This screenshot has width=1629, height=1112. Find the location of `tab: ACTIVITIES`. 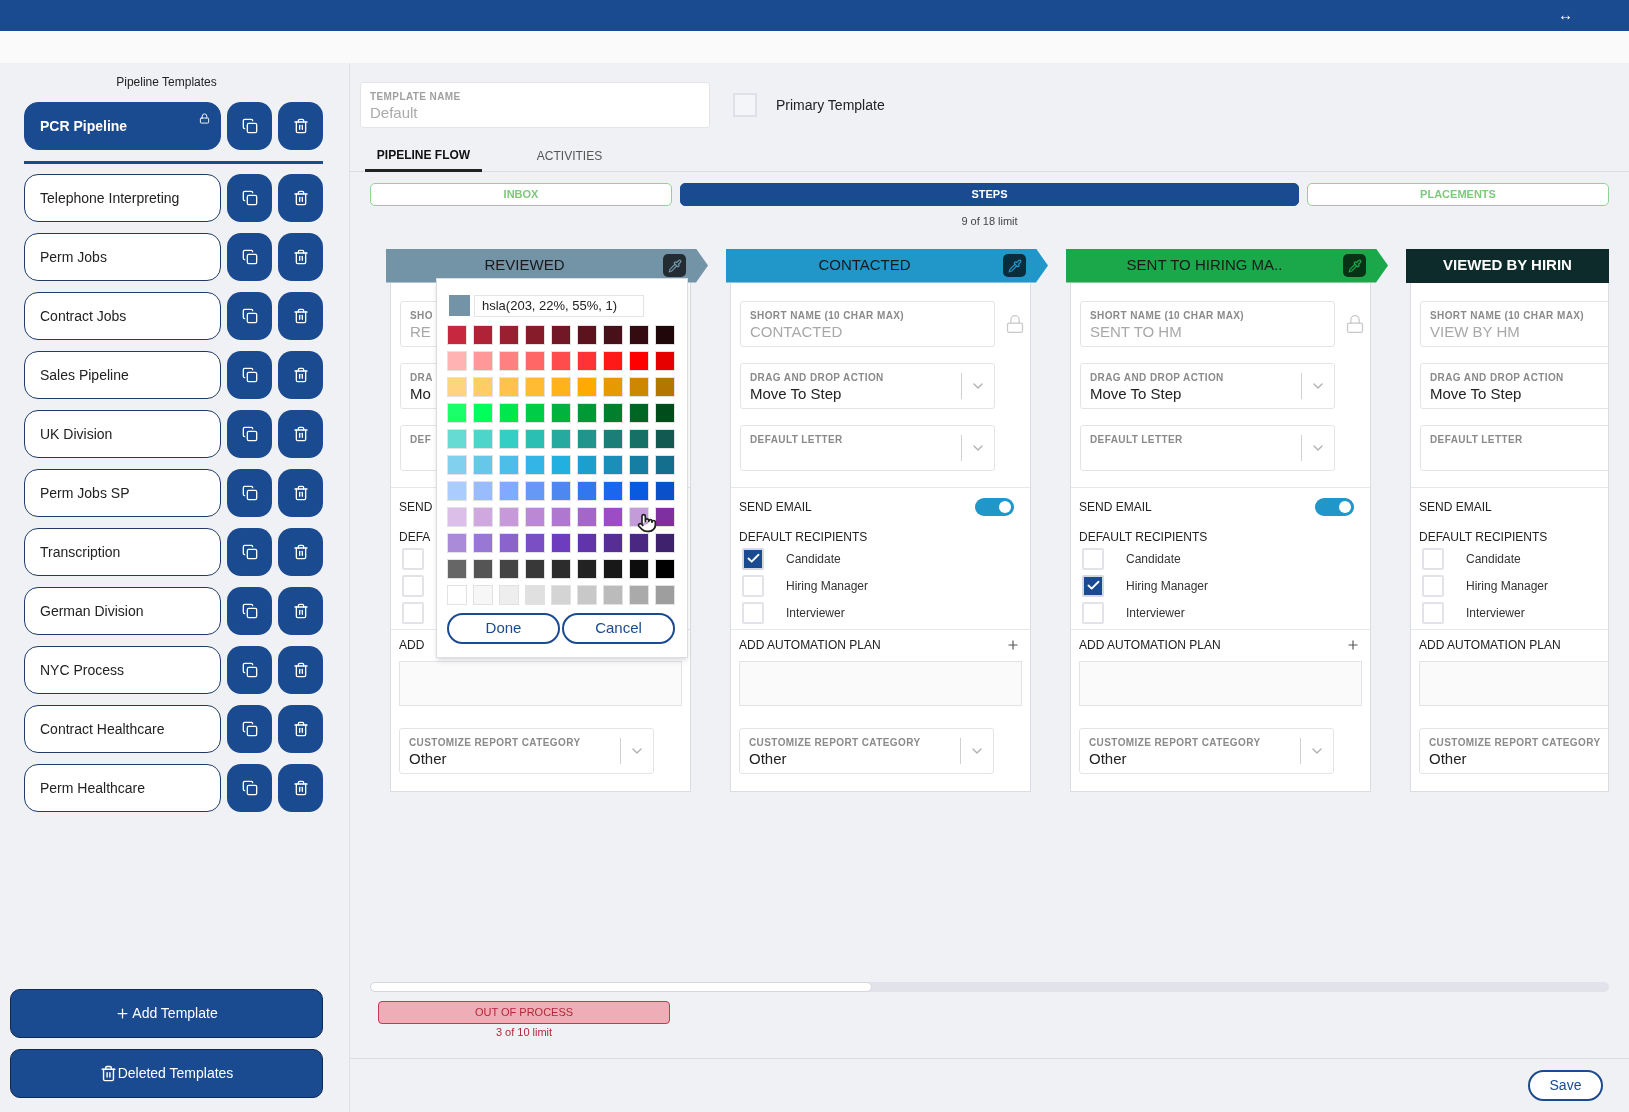

tab: ACTIVITIES is located at coordinates (569, 156).